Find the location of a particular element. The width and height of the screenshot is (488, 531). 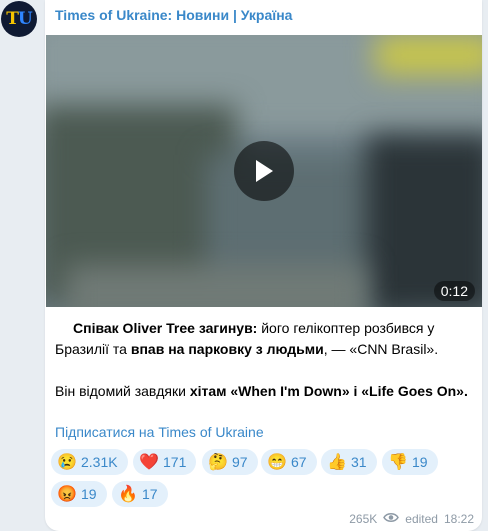

message-text-3: Він відомий завдяки is located at coordinates (122, 391).